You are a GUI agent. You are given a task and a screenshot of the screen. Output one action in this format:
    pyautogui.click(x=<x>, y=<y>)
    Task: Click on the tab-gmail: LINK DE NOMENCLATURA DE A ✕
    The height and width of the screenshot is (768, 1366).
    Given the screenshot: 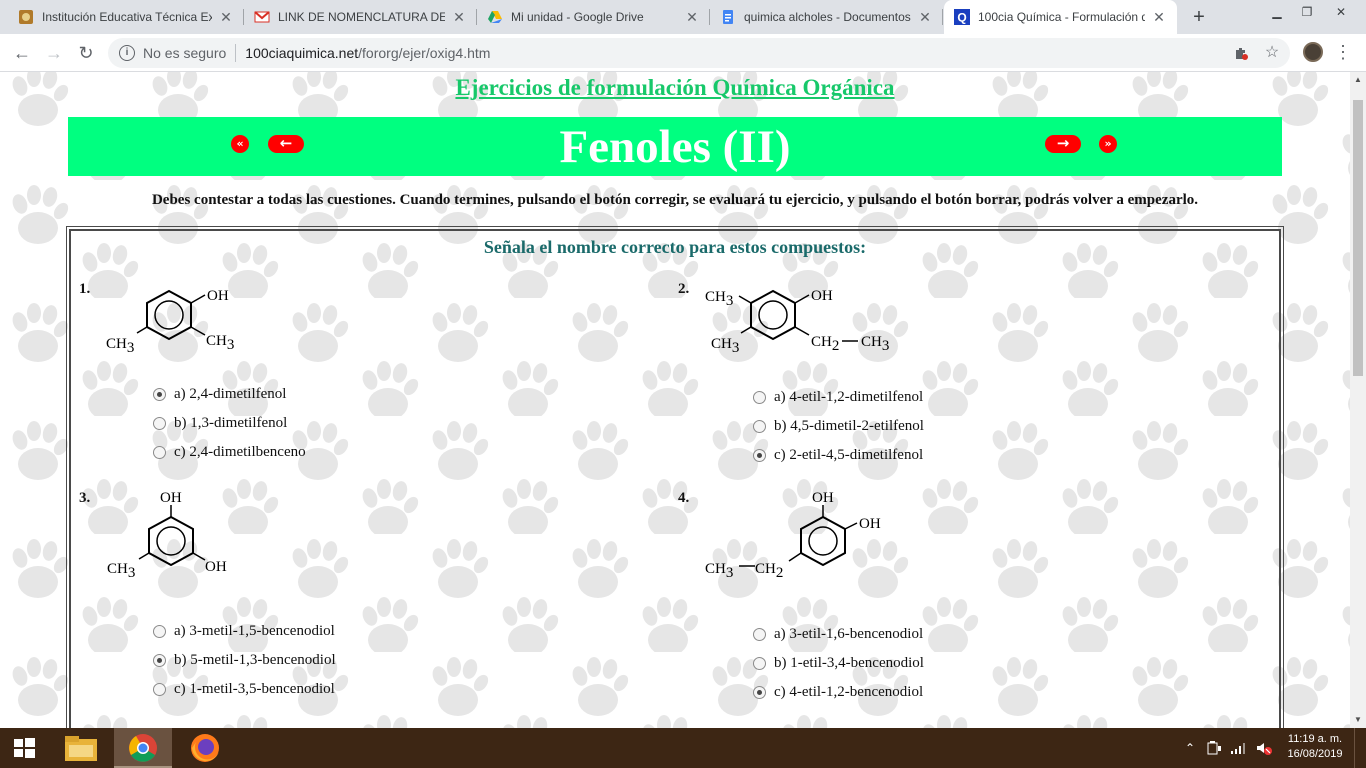 What is the action you would take?
    pyautogui.click(x=360, y=17)
    